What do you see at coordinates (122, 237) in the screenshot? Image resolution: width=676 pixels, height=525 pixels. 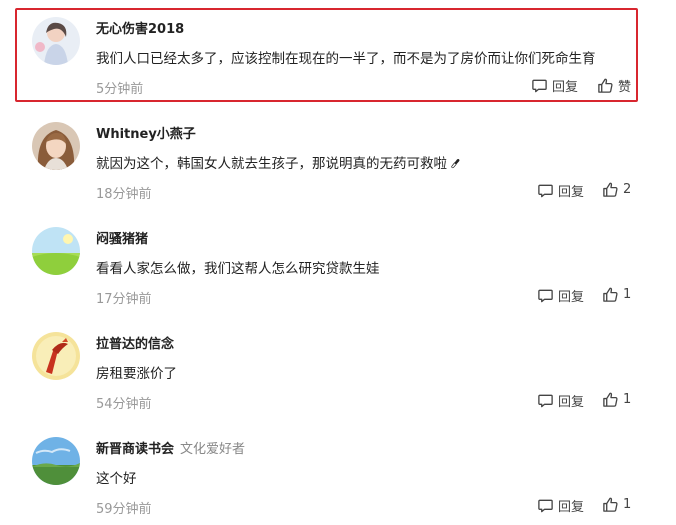 I see `commenter-name: 闷骚猪猪` at bounding box center [122, 237].